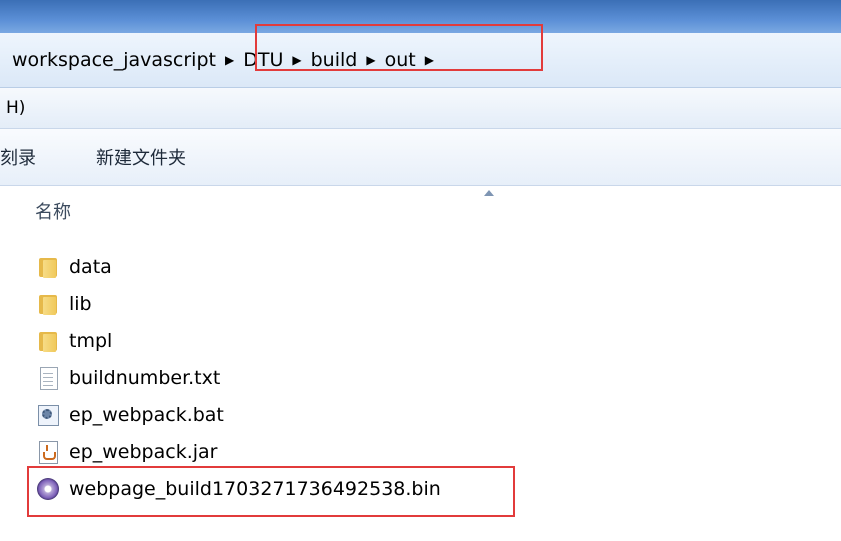  What do you see at coordinates (271, 491) in the screenshot?
I see `file-highlight-box` at bounding box center [271, 491].